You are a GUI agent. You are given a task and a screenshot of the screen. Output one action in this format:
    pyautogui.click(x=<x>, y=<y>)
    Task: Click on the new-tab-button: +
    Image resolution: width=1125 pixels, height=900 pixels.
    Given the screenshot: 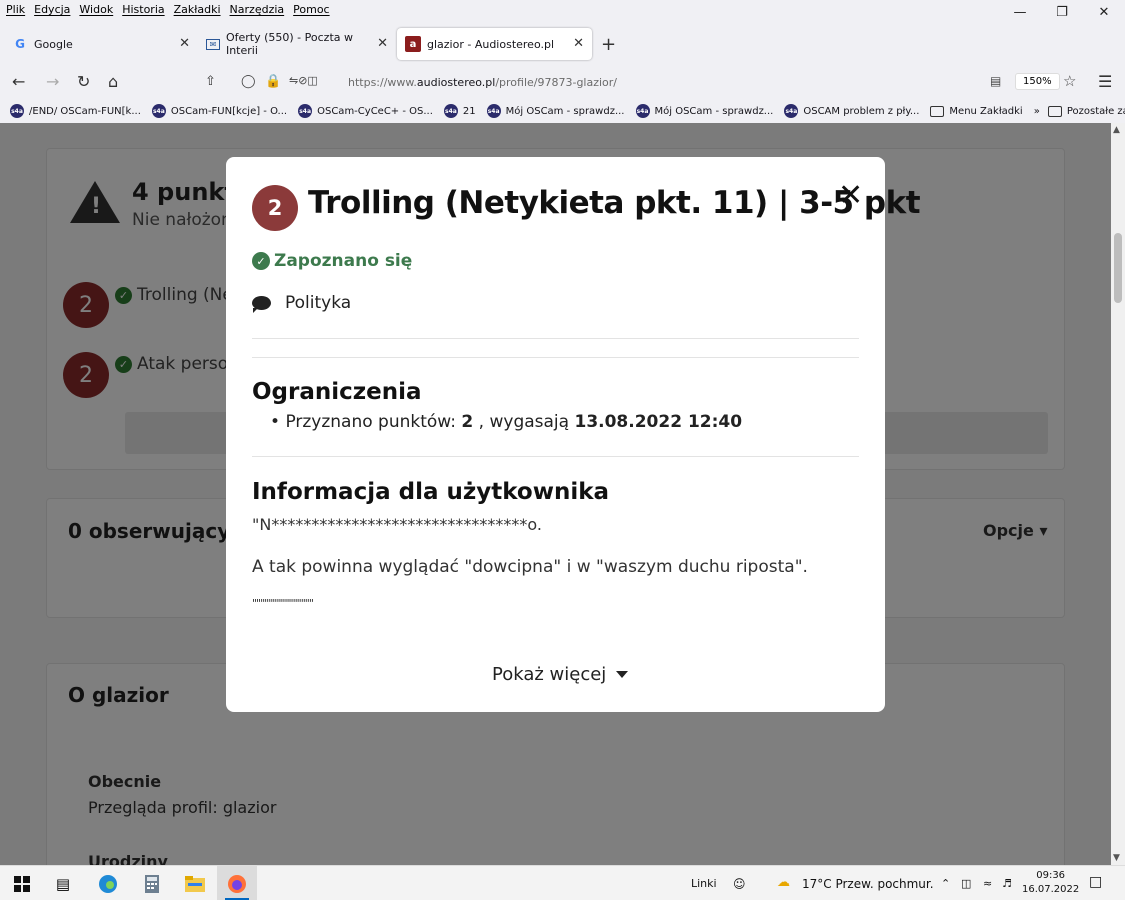 What is the action you would take?
    pyautogui.click(x=608, y=44)
    